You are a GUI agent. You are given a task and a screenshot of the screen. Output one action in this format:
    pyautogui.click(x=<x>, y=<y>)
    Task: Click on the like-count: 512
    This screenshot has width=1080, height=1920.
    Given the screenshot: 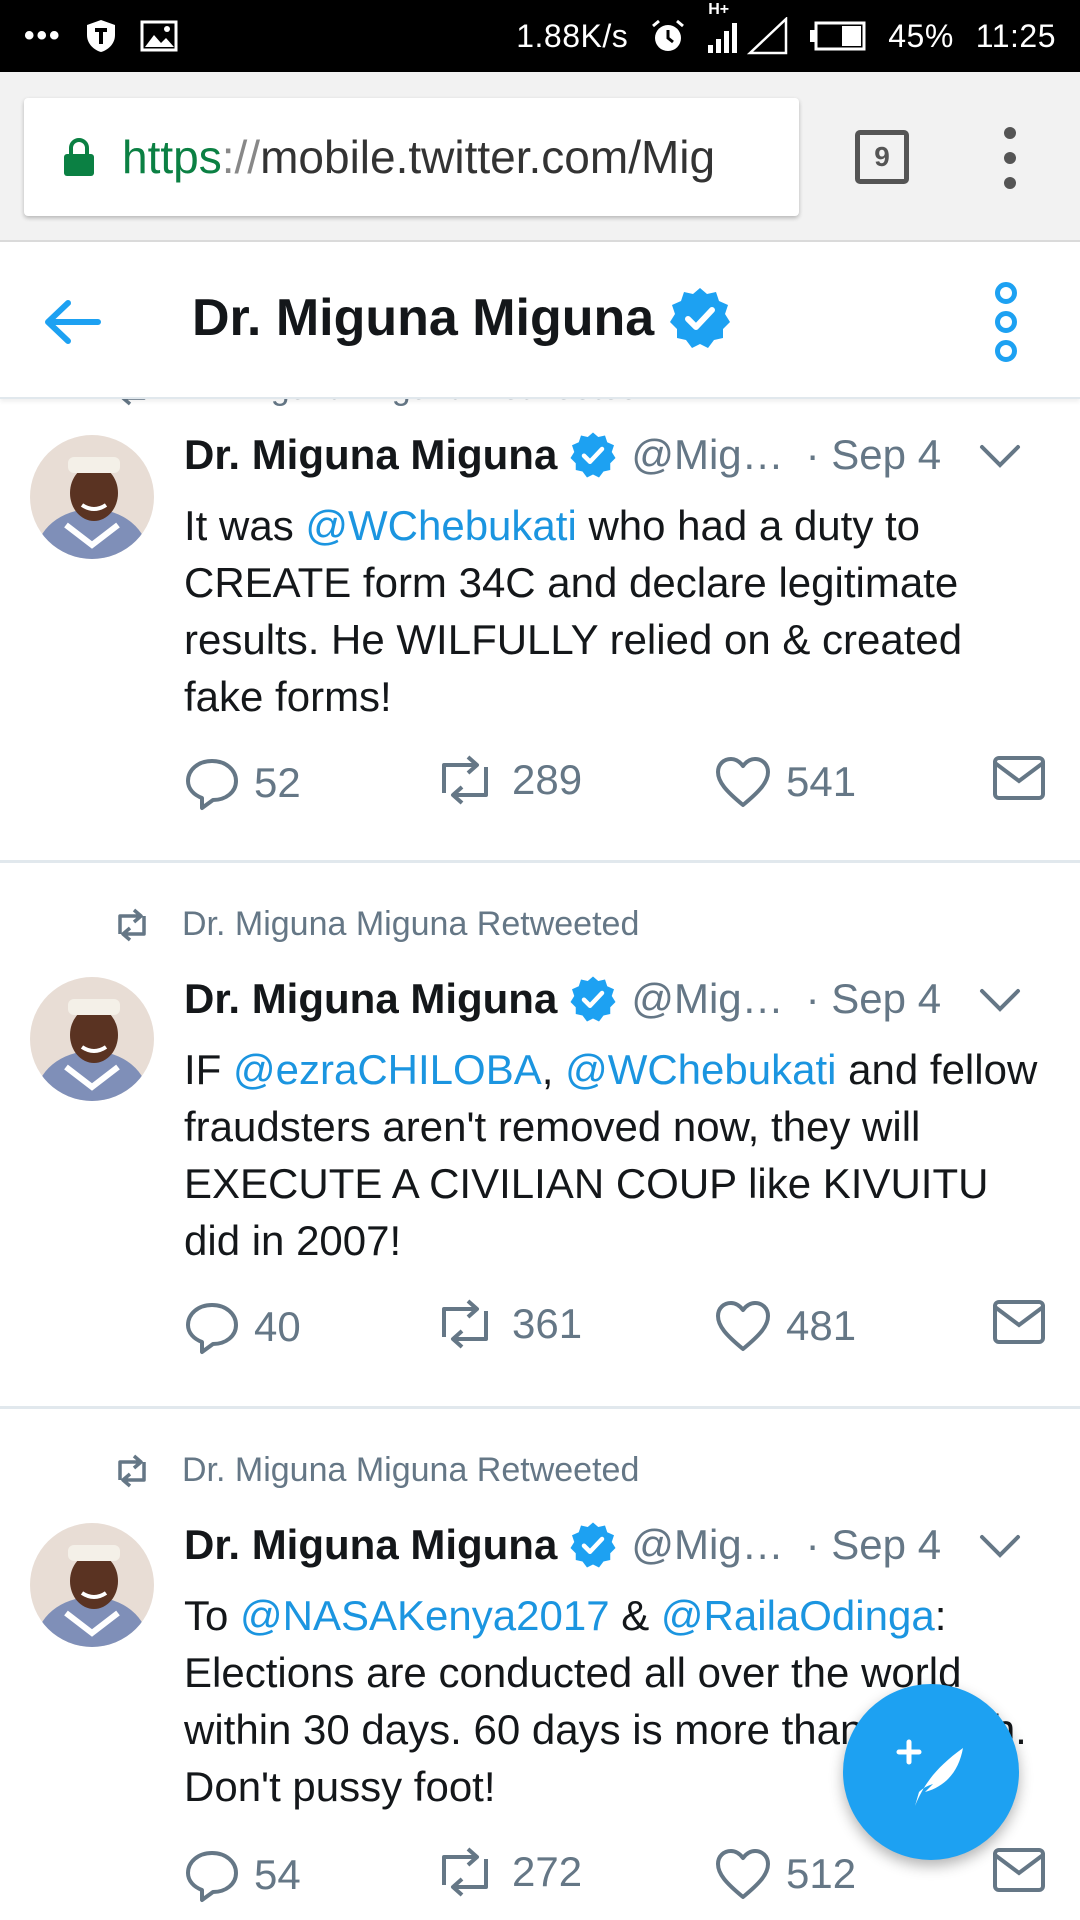 What is the action you would take?
    pyautogui.click(x=821, y=1873)
    